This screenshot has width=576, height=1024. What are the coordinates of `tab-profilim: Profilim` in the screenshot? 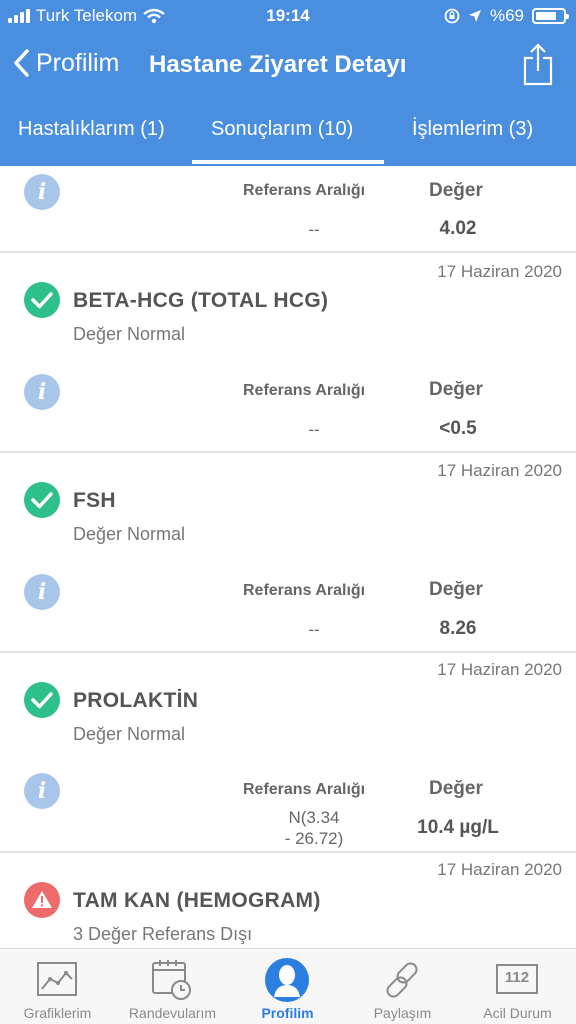 It's located at (287, 986).